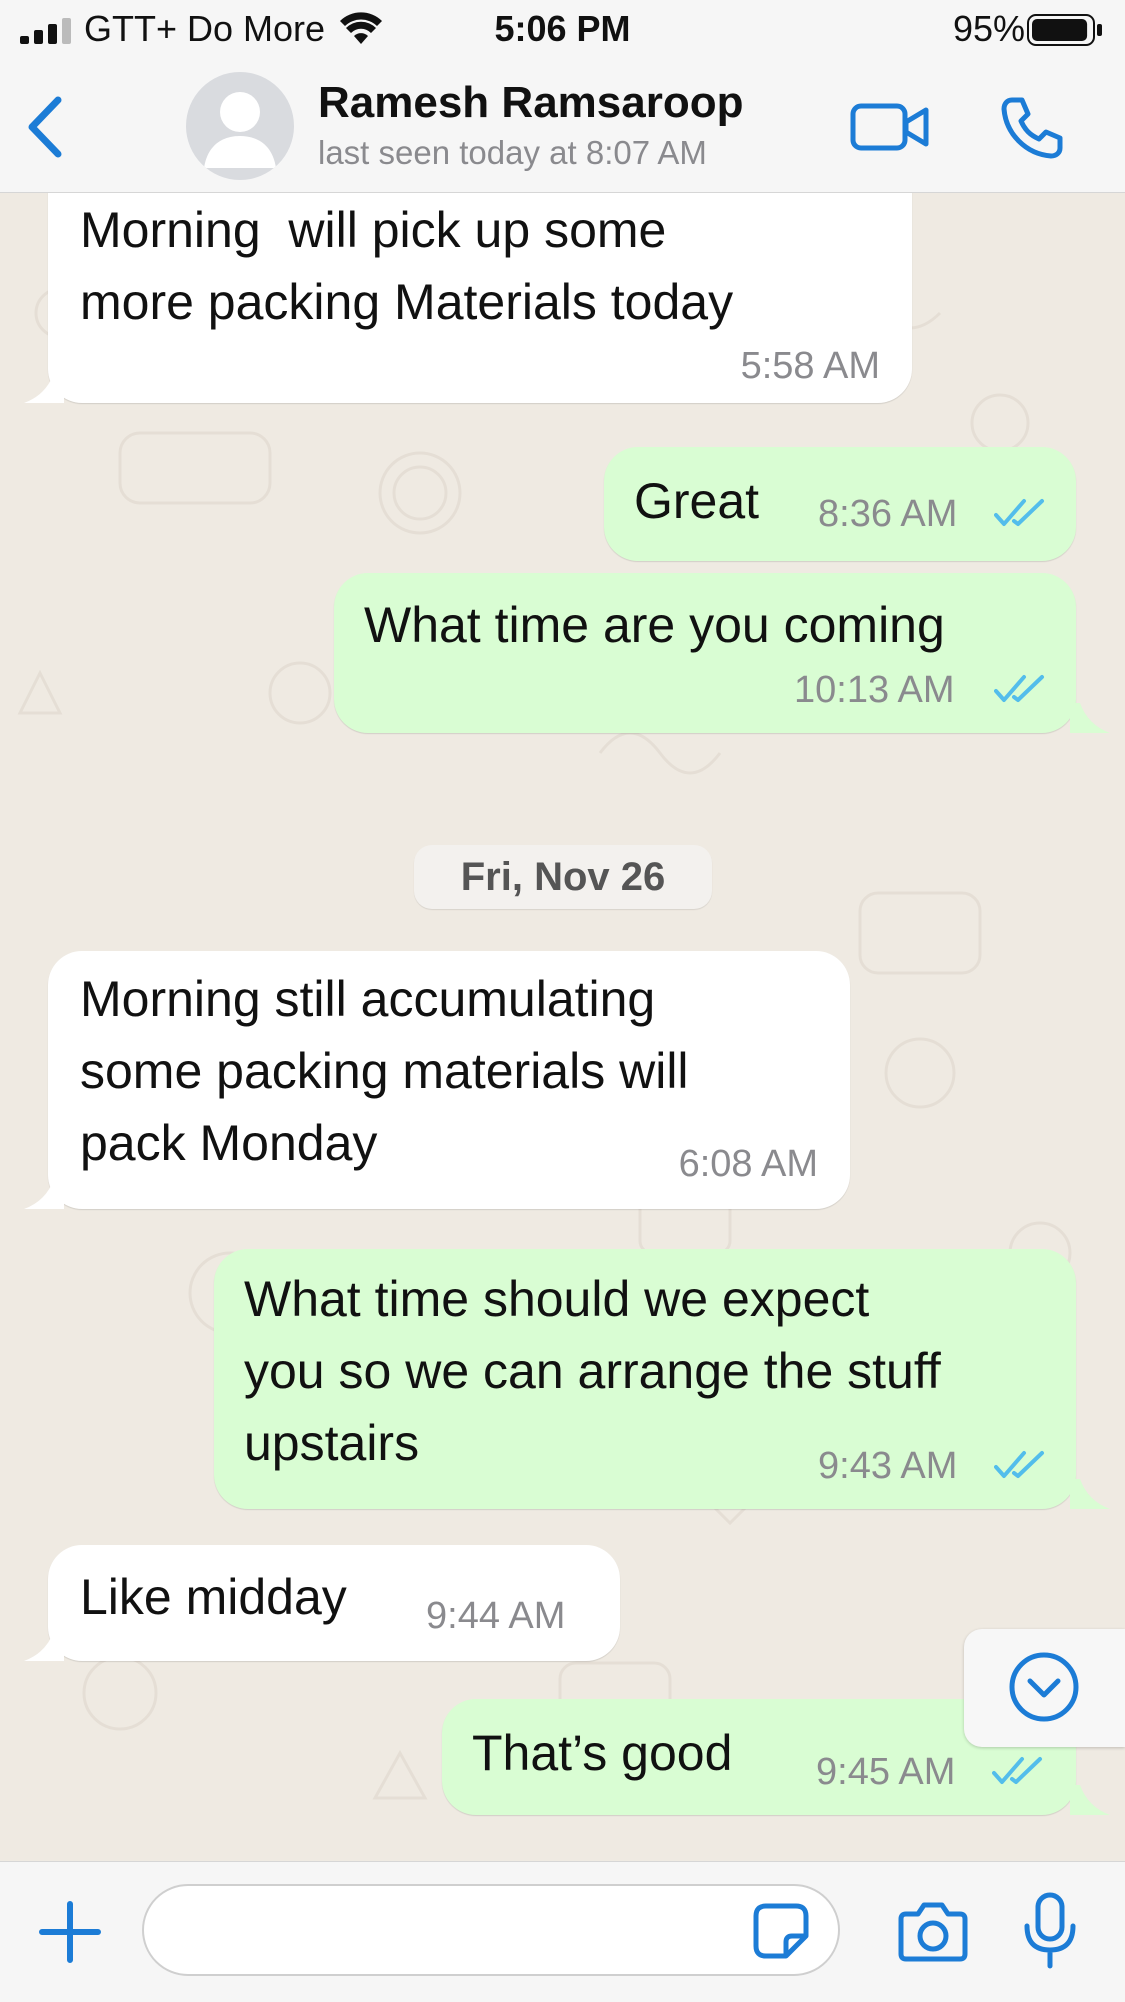 The width and height of the screenshot is (1125, 2002). Describe the element at coordinates (563, 877) in the screenshot. I see `date-separator: Fri, Nov 26` at that location.